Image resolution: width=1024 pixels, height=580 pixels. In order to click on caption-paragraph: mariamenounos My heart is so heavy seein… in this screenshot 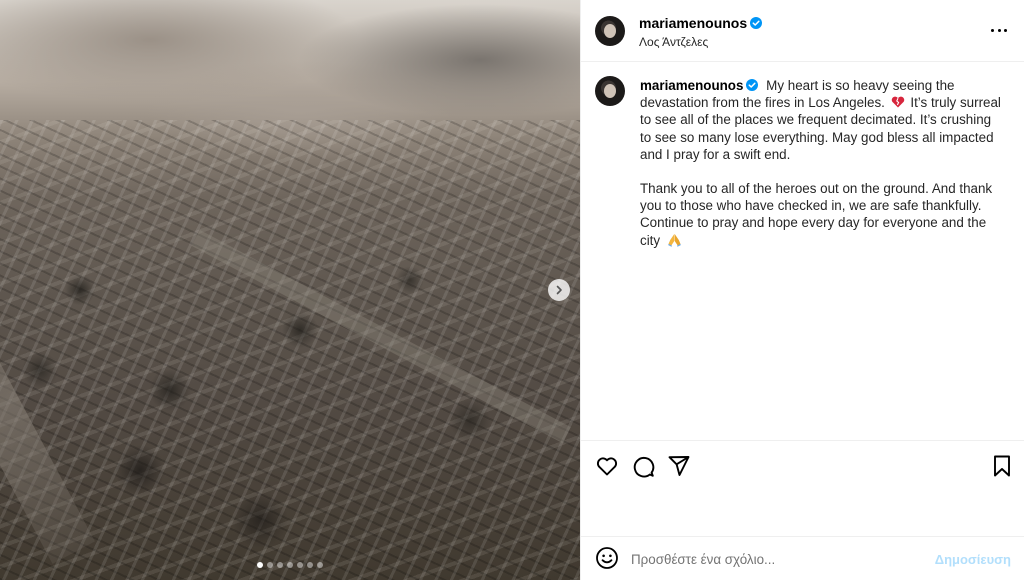, I will do `click(822, 120)`.